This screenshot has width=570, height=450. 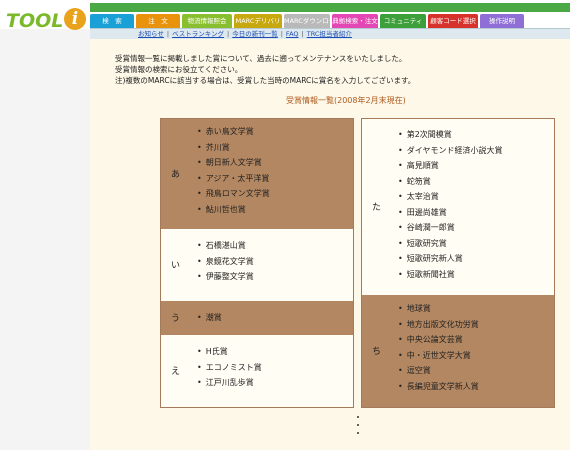 I want to click on left-section-3: う 潮賞, so click(x=257, y=318).